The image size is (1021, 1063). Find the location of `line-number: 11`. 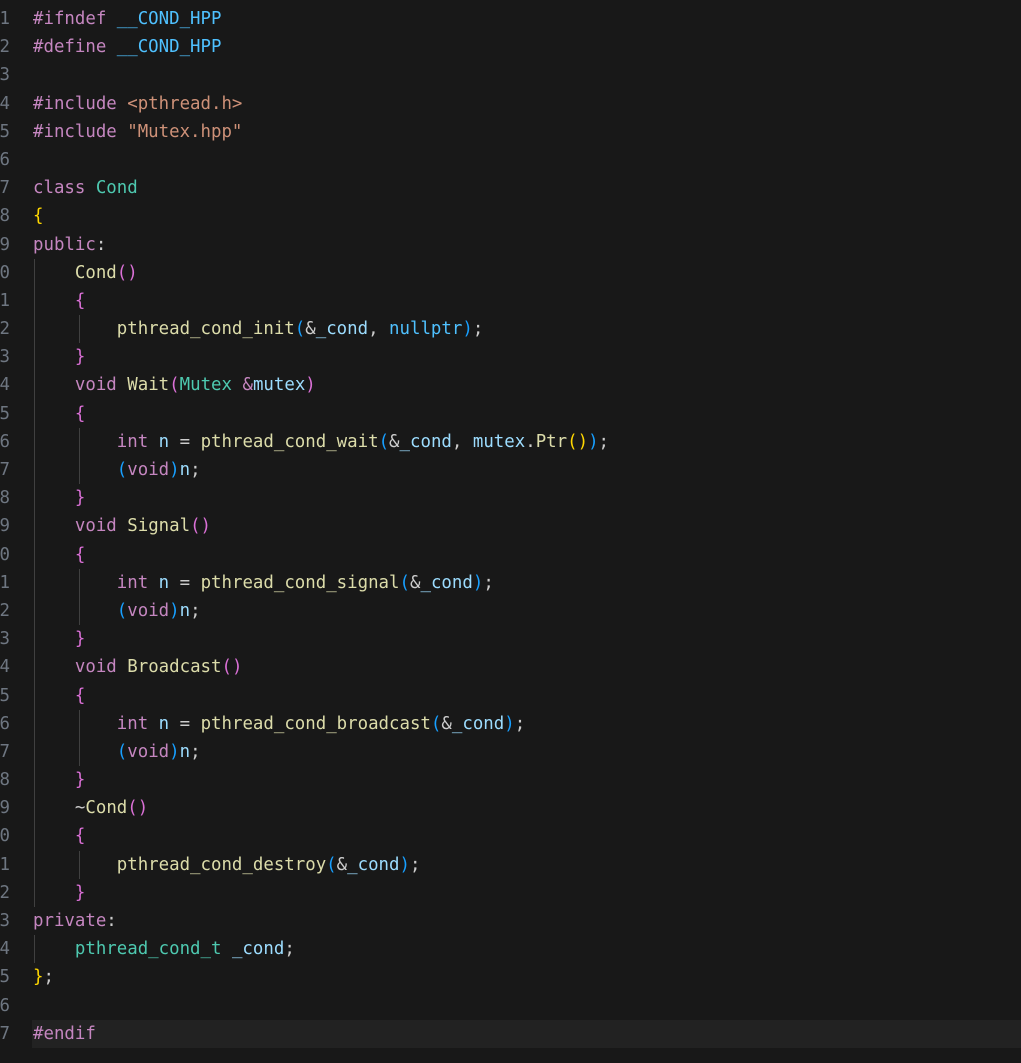

line-number: 11 is located at coordinates (5, 300).